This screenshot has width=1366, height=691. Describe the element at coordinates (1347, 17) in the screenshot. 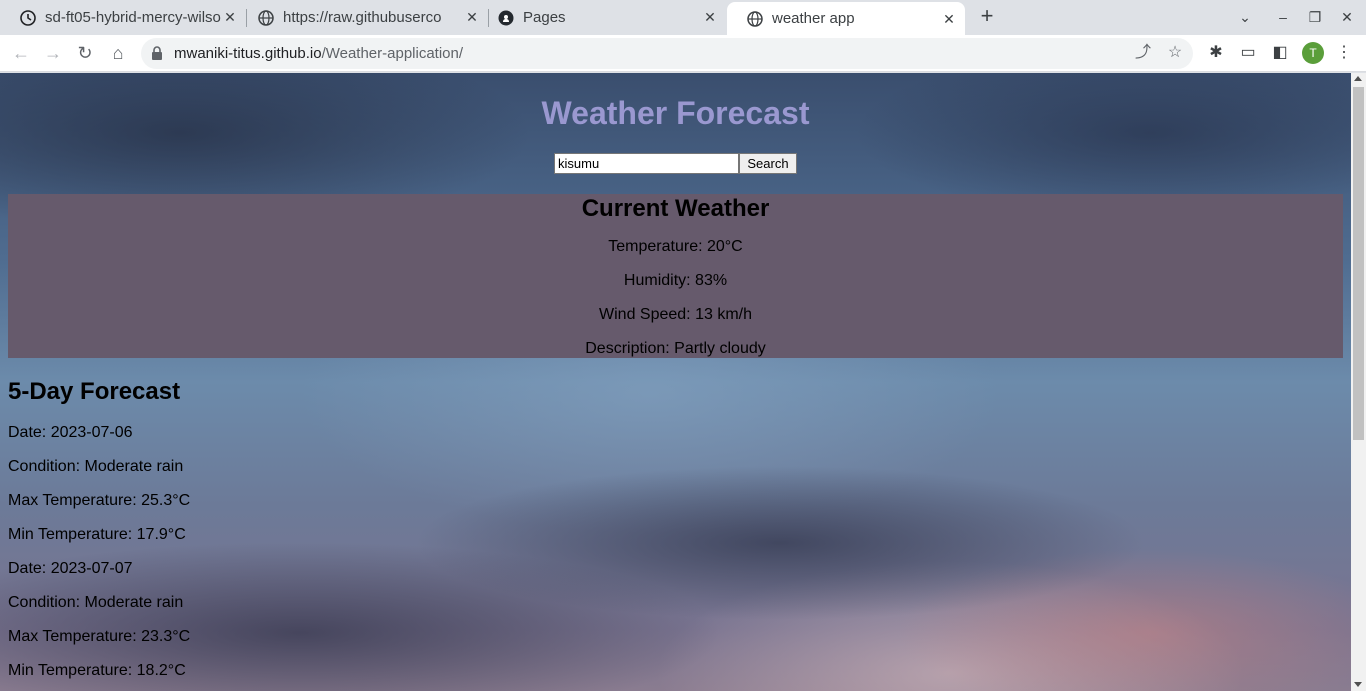

I see `window-close-icon: ✕` at that location.